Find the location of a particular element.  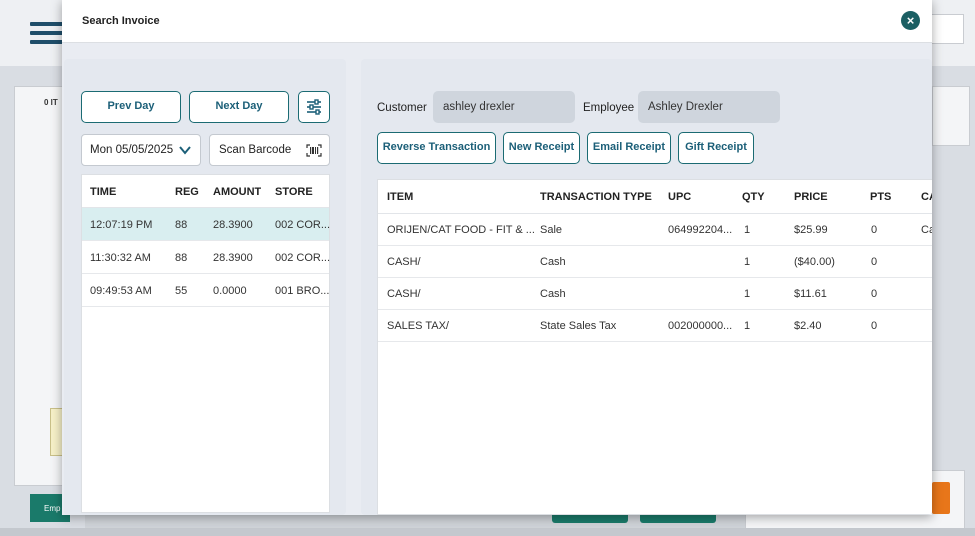

customer-label: Customer is located at coordinates (402, 108).